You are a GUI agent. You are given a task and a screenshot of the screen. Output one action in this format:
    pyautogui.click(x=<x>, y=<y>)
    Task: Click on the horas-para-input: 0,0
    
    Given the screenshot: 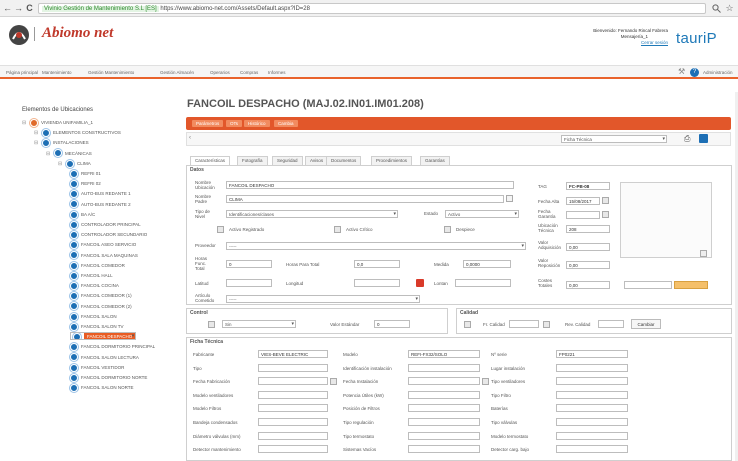 What is the action you would take?
    pyautogui.click(x=377, y=264)
    